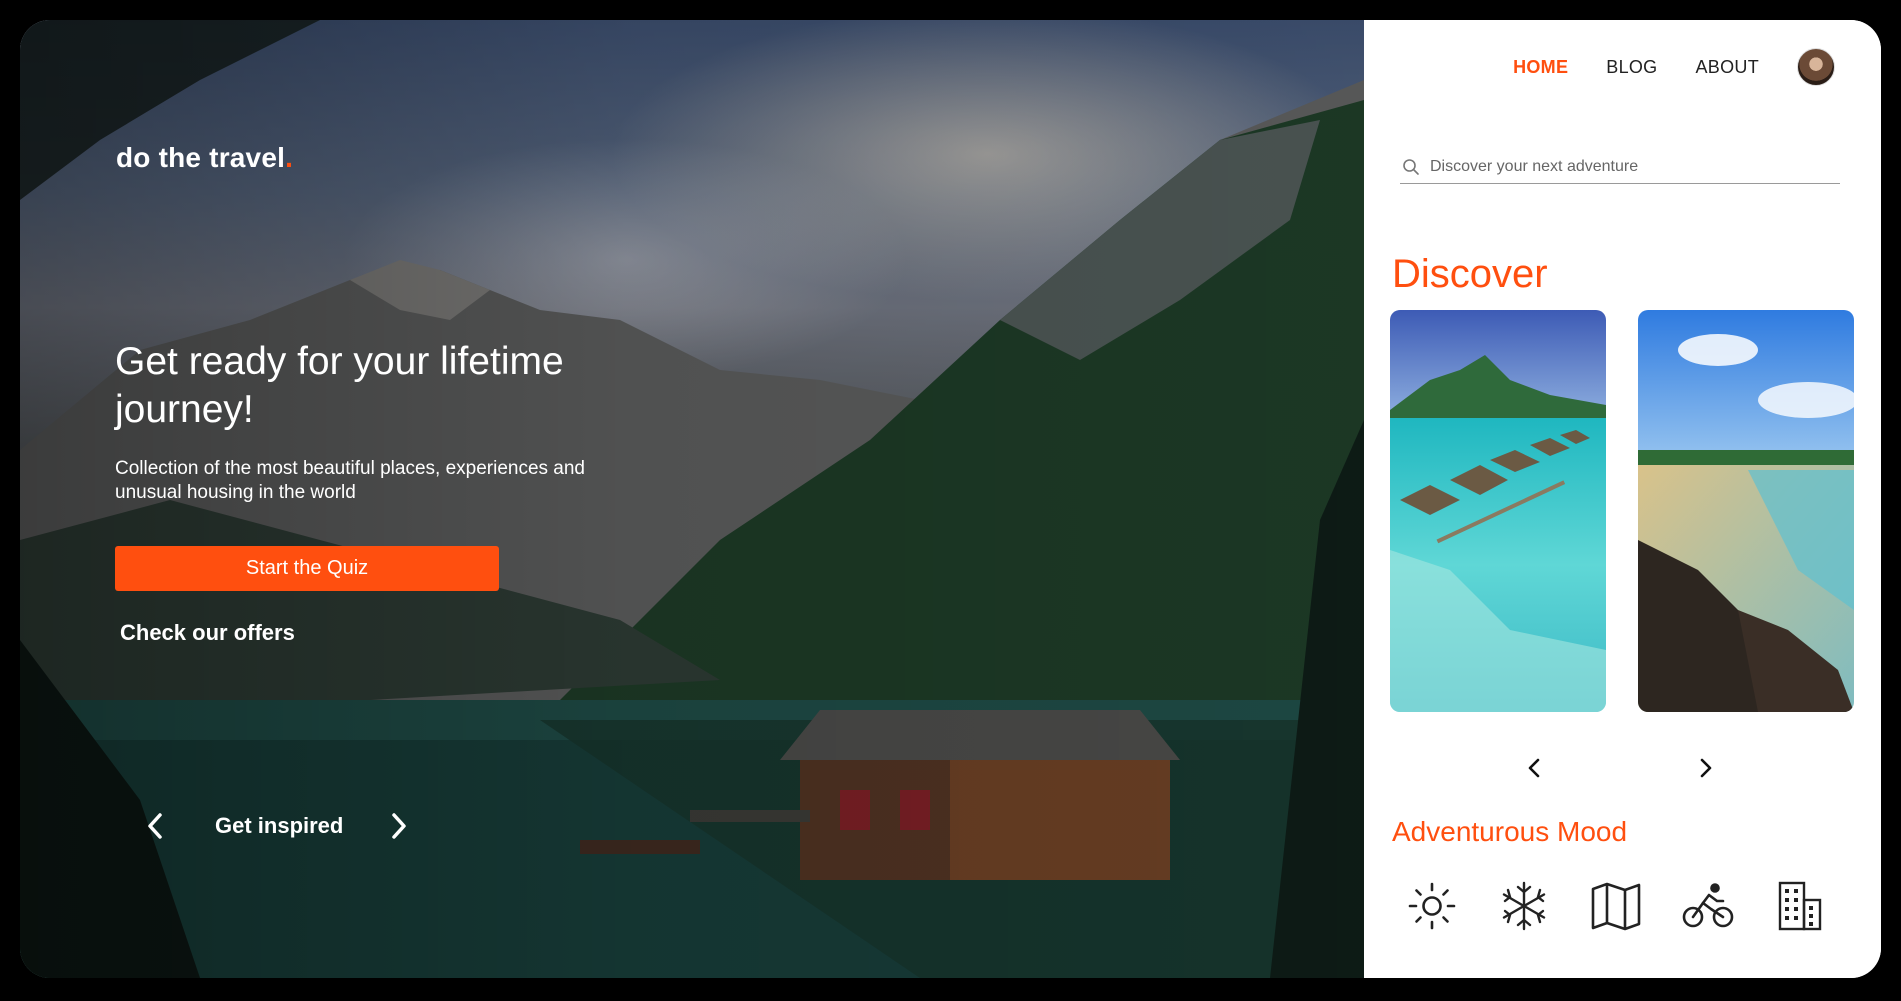 This screenshot has height=1001, width=1901. I want to click on top-nav: HOME BLOG ABOUT, so click(1655, 67).